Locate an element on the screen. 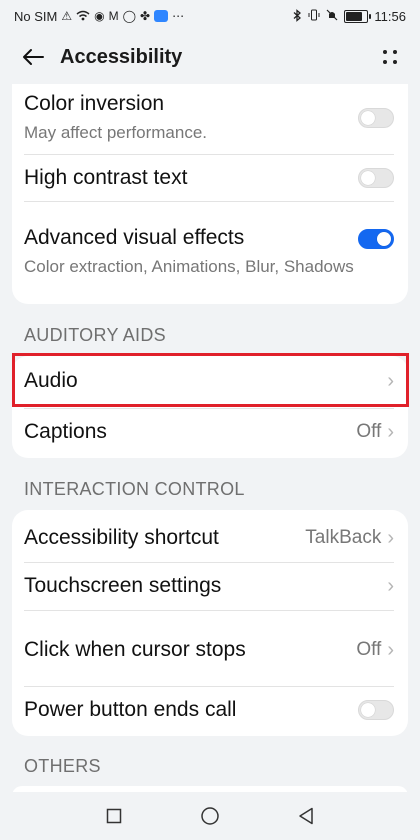  more-options-icon is located at coordinates (390, 57).